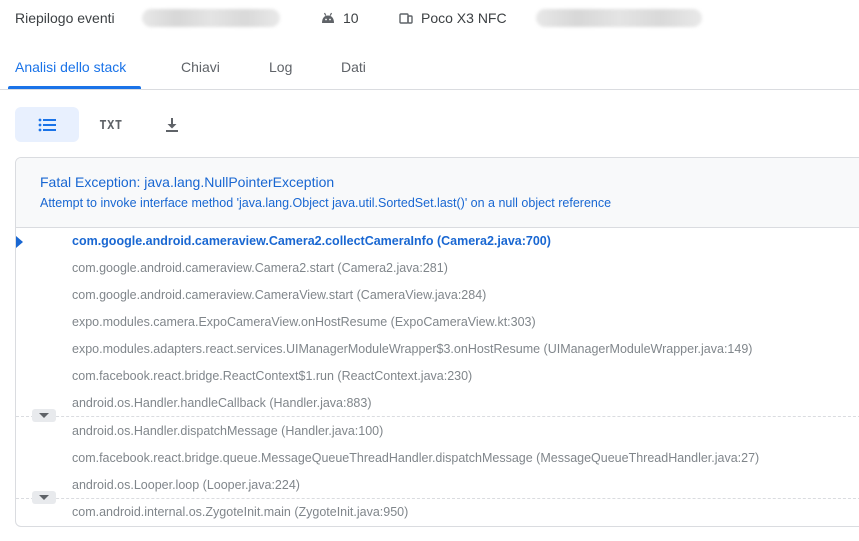  Describe the element at coordinates (328, 17) in the screenshot. I see `android-icon` at that location.